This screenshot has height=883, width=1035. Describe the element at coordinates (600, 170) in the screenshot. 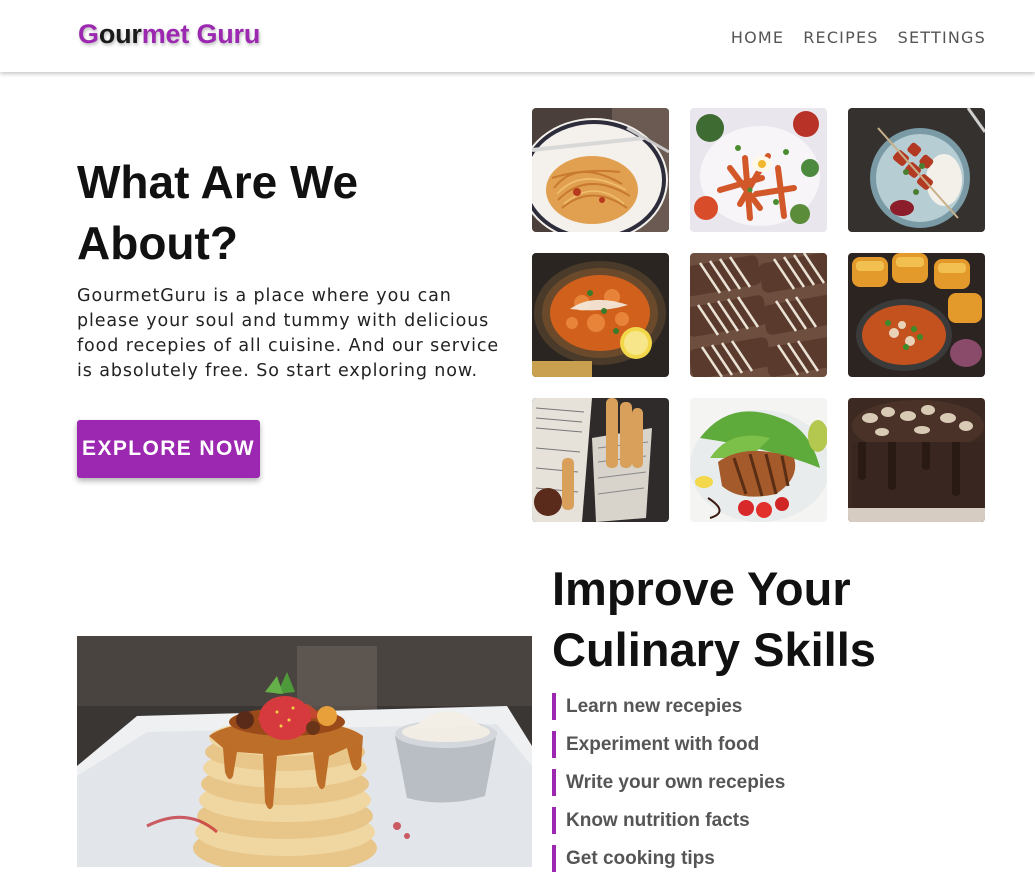

I see `spaghetti-plate-photo` at that location.